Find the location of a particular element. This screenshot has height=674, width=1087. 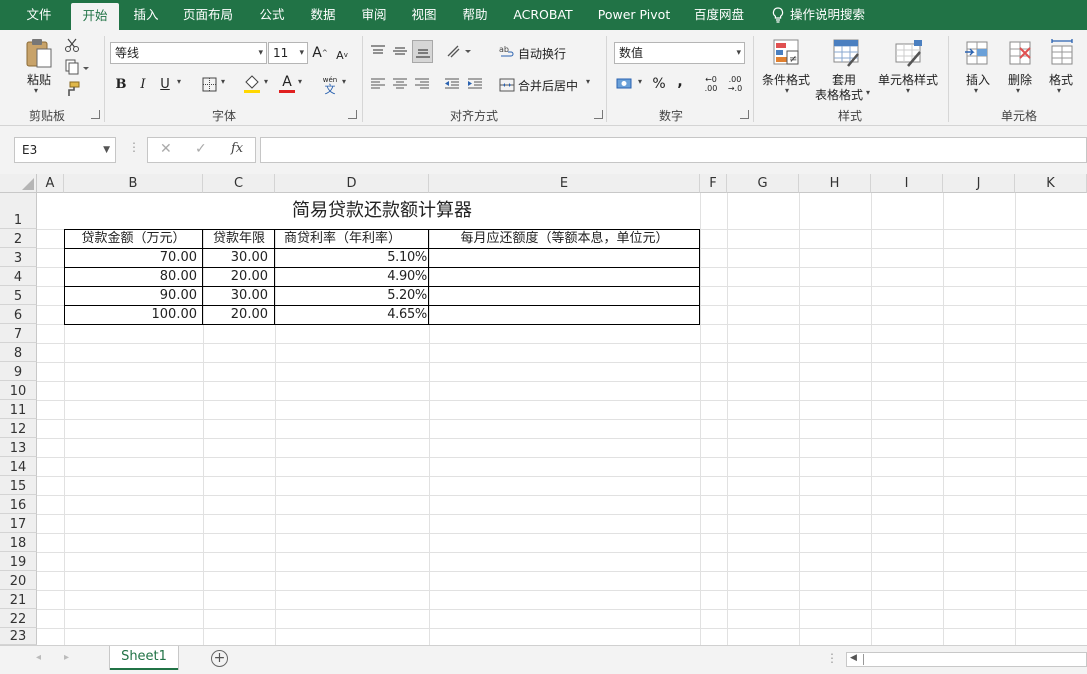

fill-color-button is located at coordinates (252, 84).